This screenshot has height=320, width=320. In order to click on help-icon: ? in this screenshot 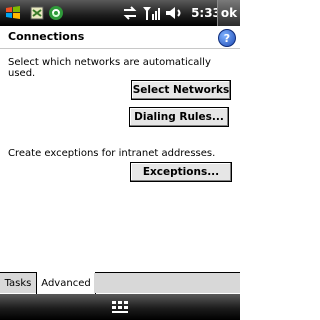, I will do `click(227, 38)`.